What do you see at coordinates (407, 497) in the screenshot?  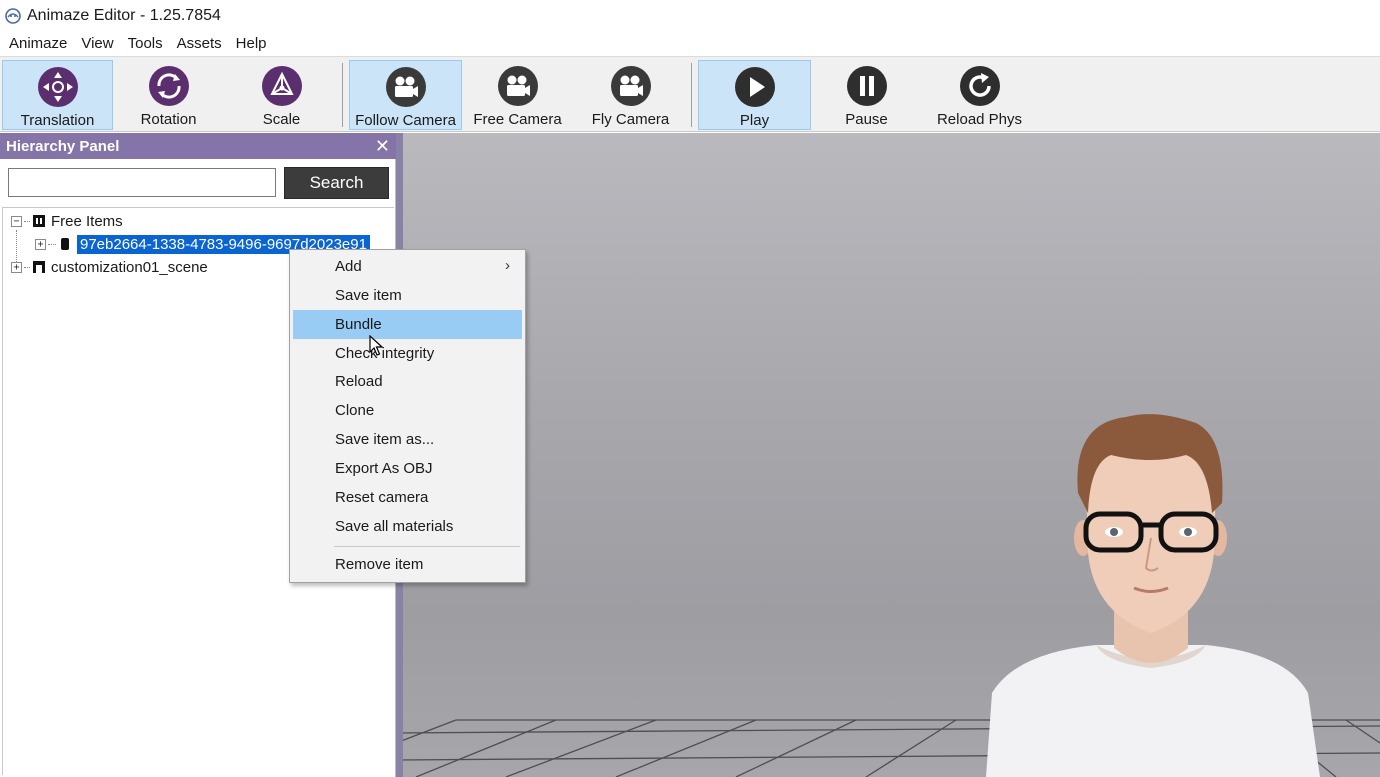 I see `context-menu-reset-camera: Reset camera` at bounding box center [407, 497].